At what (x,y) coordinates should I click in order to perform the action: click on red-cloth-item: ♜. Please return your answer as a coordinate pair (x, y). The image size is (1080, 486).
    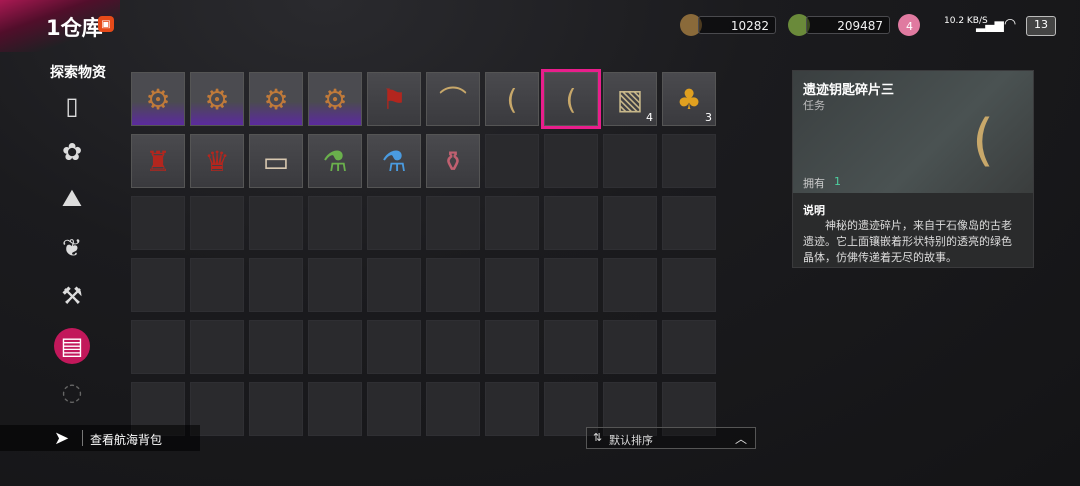
    Looking at the image, I should click on (158, 161).